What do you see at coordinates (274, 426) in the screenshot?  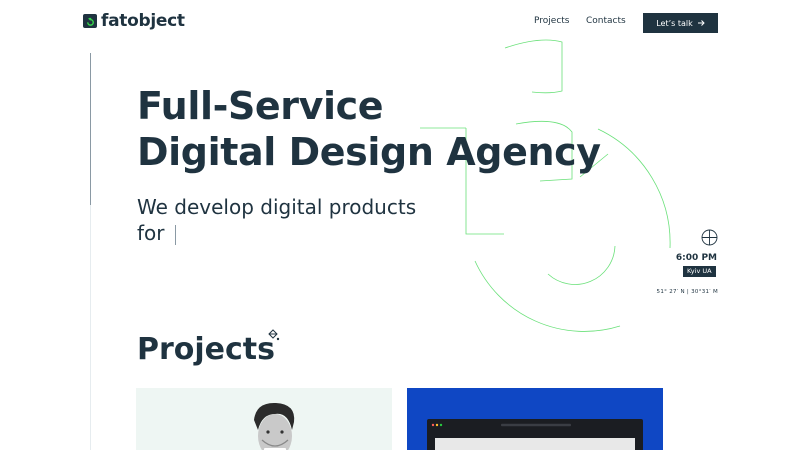 I see `person-photo` at bounding box center [274, 426].